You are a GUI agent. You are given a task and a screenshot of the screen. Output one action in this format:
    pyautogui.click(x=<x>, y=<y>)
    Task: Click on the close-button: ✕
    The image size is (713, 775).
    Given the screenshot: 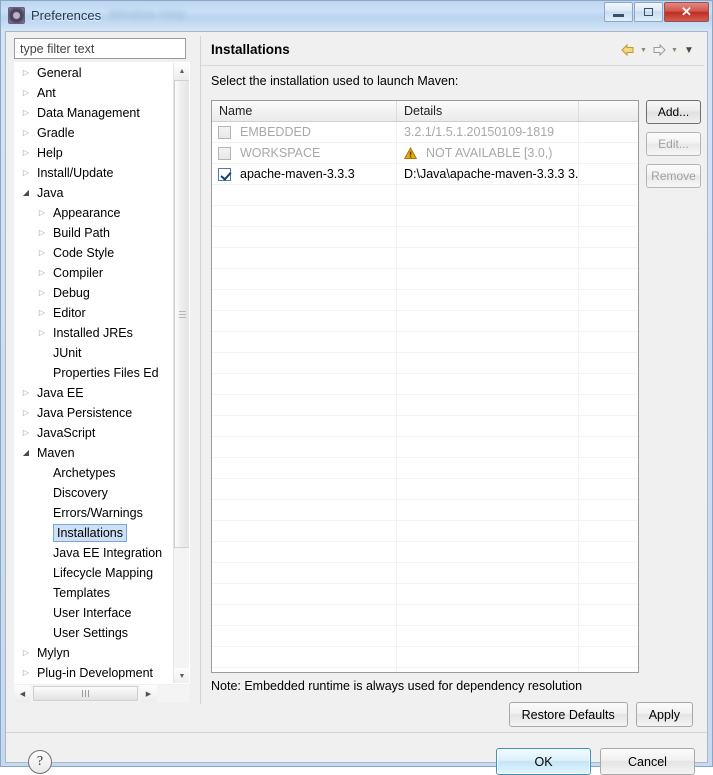 What is the action you would take?
    pyautogui.click(x=686, y=12)
    